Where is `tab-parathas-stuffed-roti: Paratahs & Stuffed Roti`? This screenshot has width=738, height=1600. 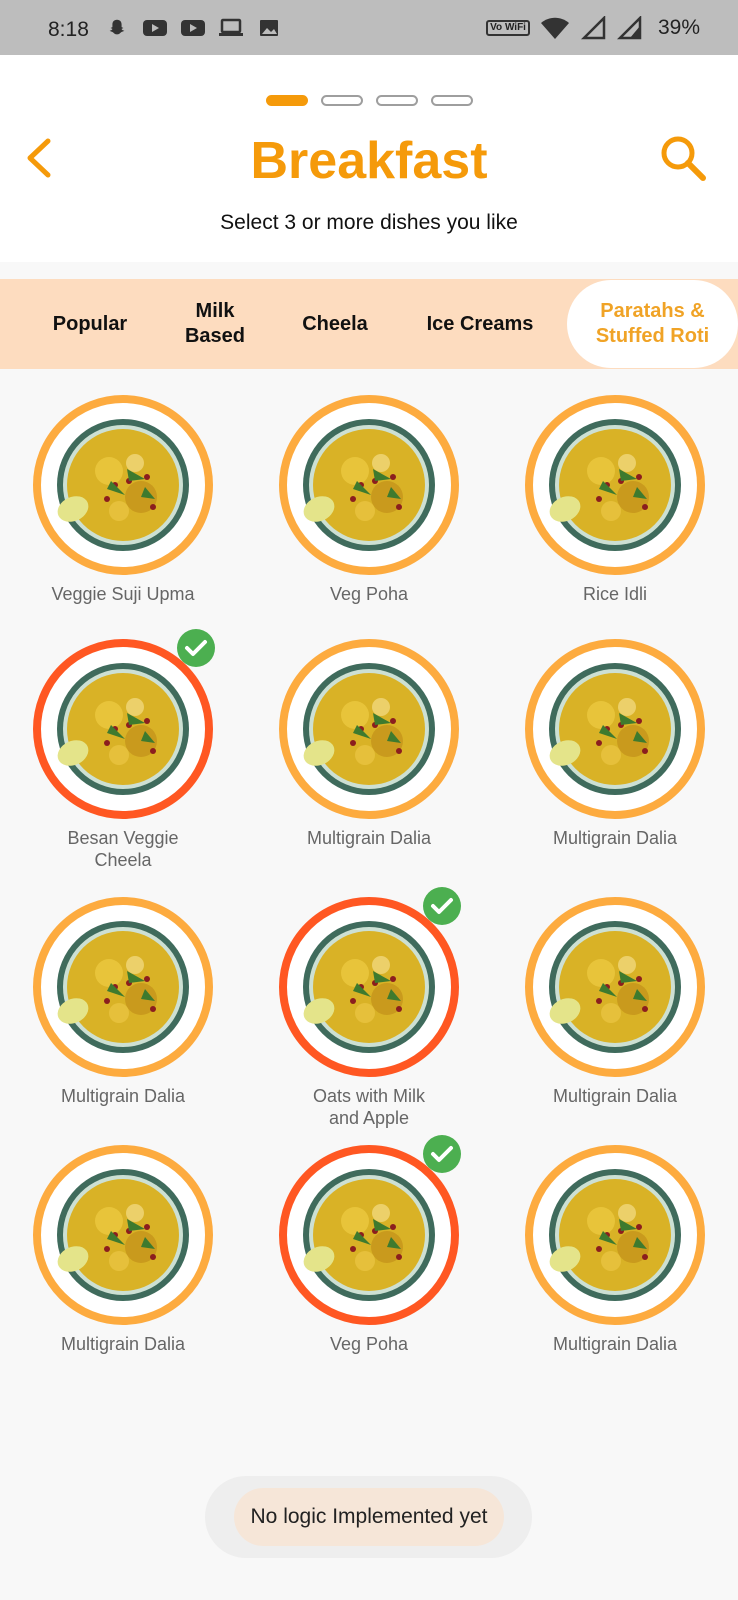
tab-parathas-stuffed-roti: Paratahs & Stuffed Roti is located at coordinates (652, 324).